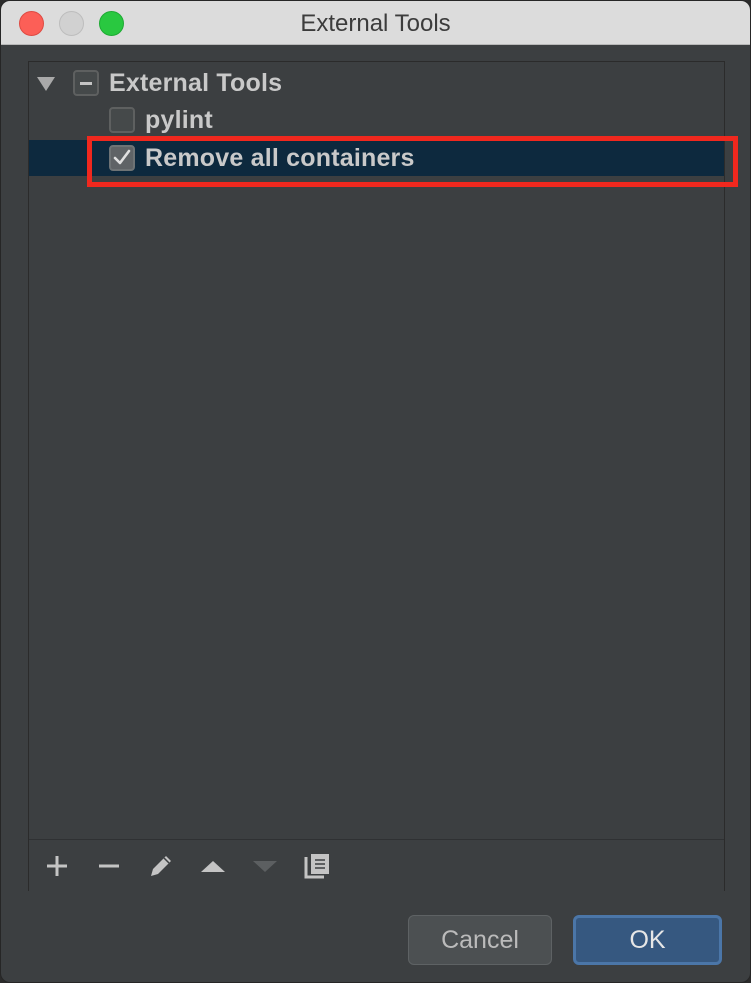 The image size is (751, 983). Describe the element at coordinates (376, 865) in the screenshot. I see `tree-toolbar` at that location.